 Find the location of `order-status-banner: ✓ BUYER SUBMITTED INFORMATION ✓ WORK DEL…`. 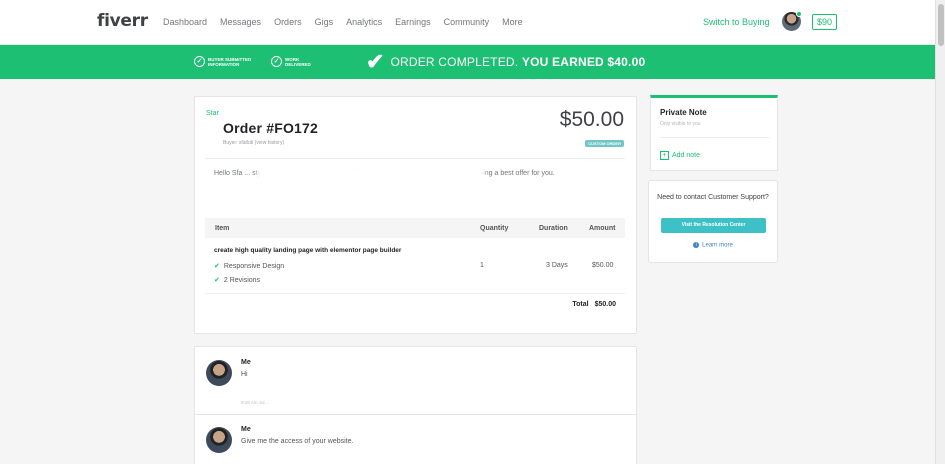

order-status-banner: ✓ BUYER SUBMITTED INFORMATION ✓ WORK DEL… is located at coordinates (467, 62).